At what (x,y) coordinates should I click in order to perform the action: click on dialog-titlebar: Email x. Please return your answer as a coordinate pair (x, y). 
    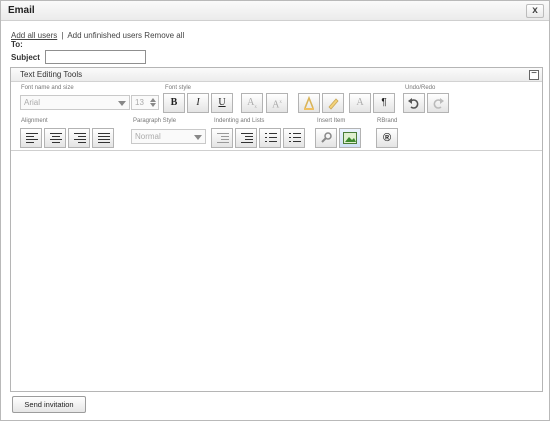
    Looking at the image, I should click on (275, 11).